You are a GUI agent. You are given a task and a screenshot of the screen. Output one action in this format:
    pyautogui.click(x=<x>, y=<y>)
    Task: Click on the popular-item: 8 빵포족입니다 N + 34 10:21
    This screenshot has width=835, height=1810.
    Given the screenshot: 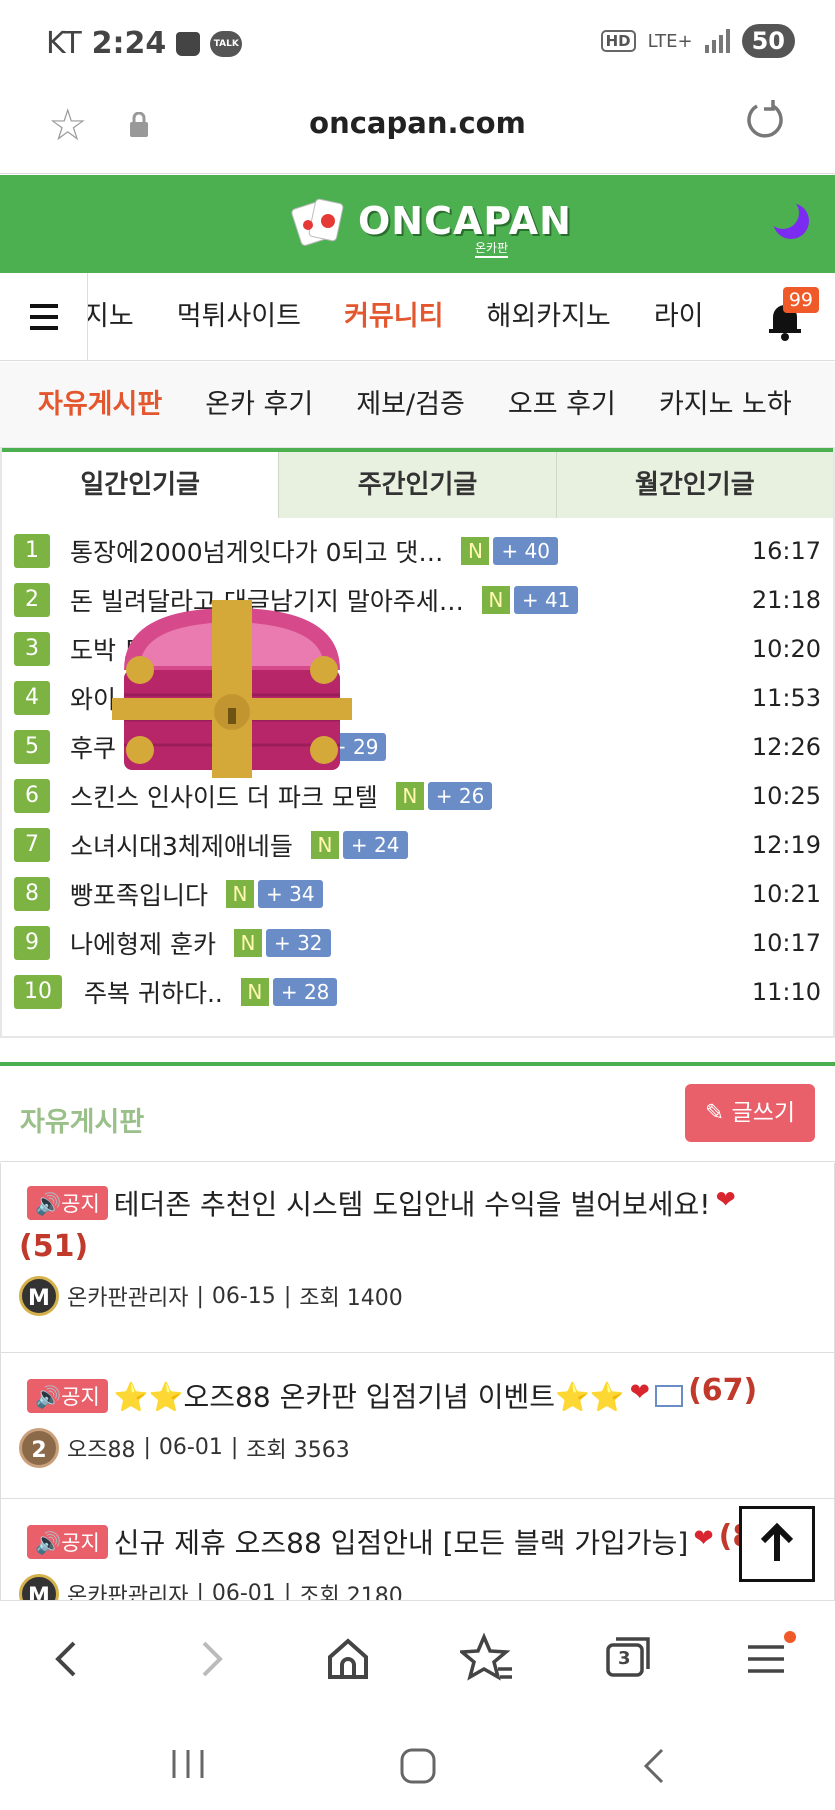 What is the action you would take?
    pyautogui.click(x=417, y=893)
    